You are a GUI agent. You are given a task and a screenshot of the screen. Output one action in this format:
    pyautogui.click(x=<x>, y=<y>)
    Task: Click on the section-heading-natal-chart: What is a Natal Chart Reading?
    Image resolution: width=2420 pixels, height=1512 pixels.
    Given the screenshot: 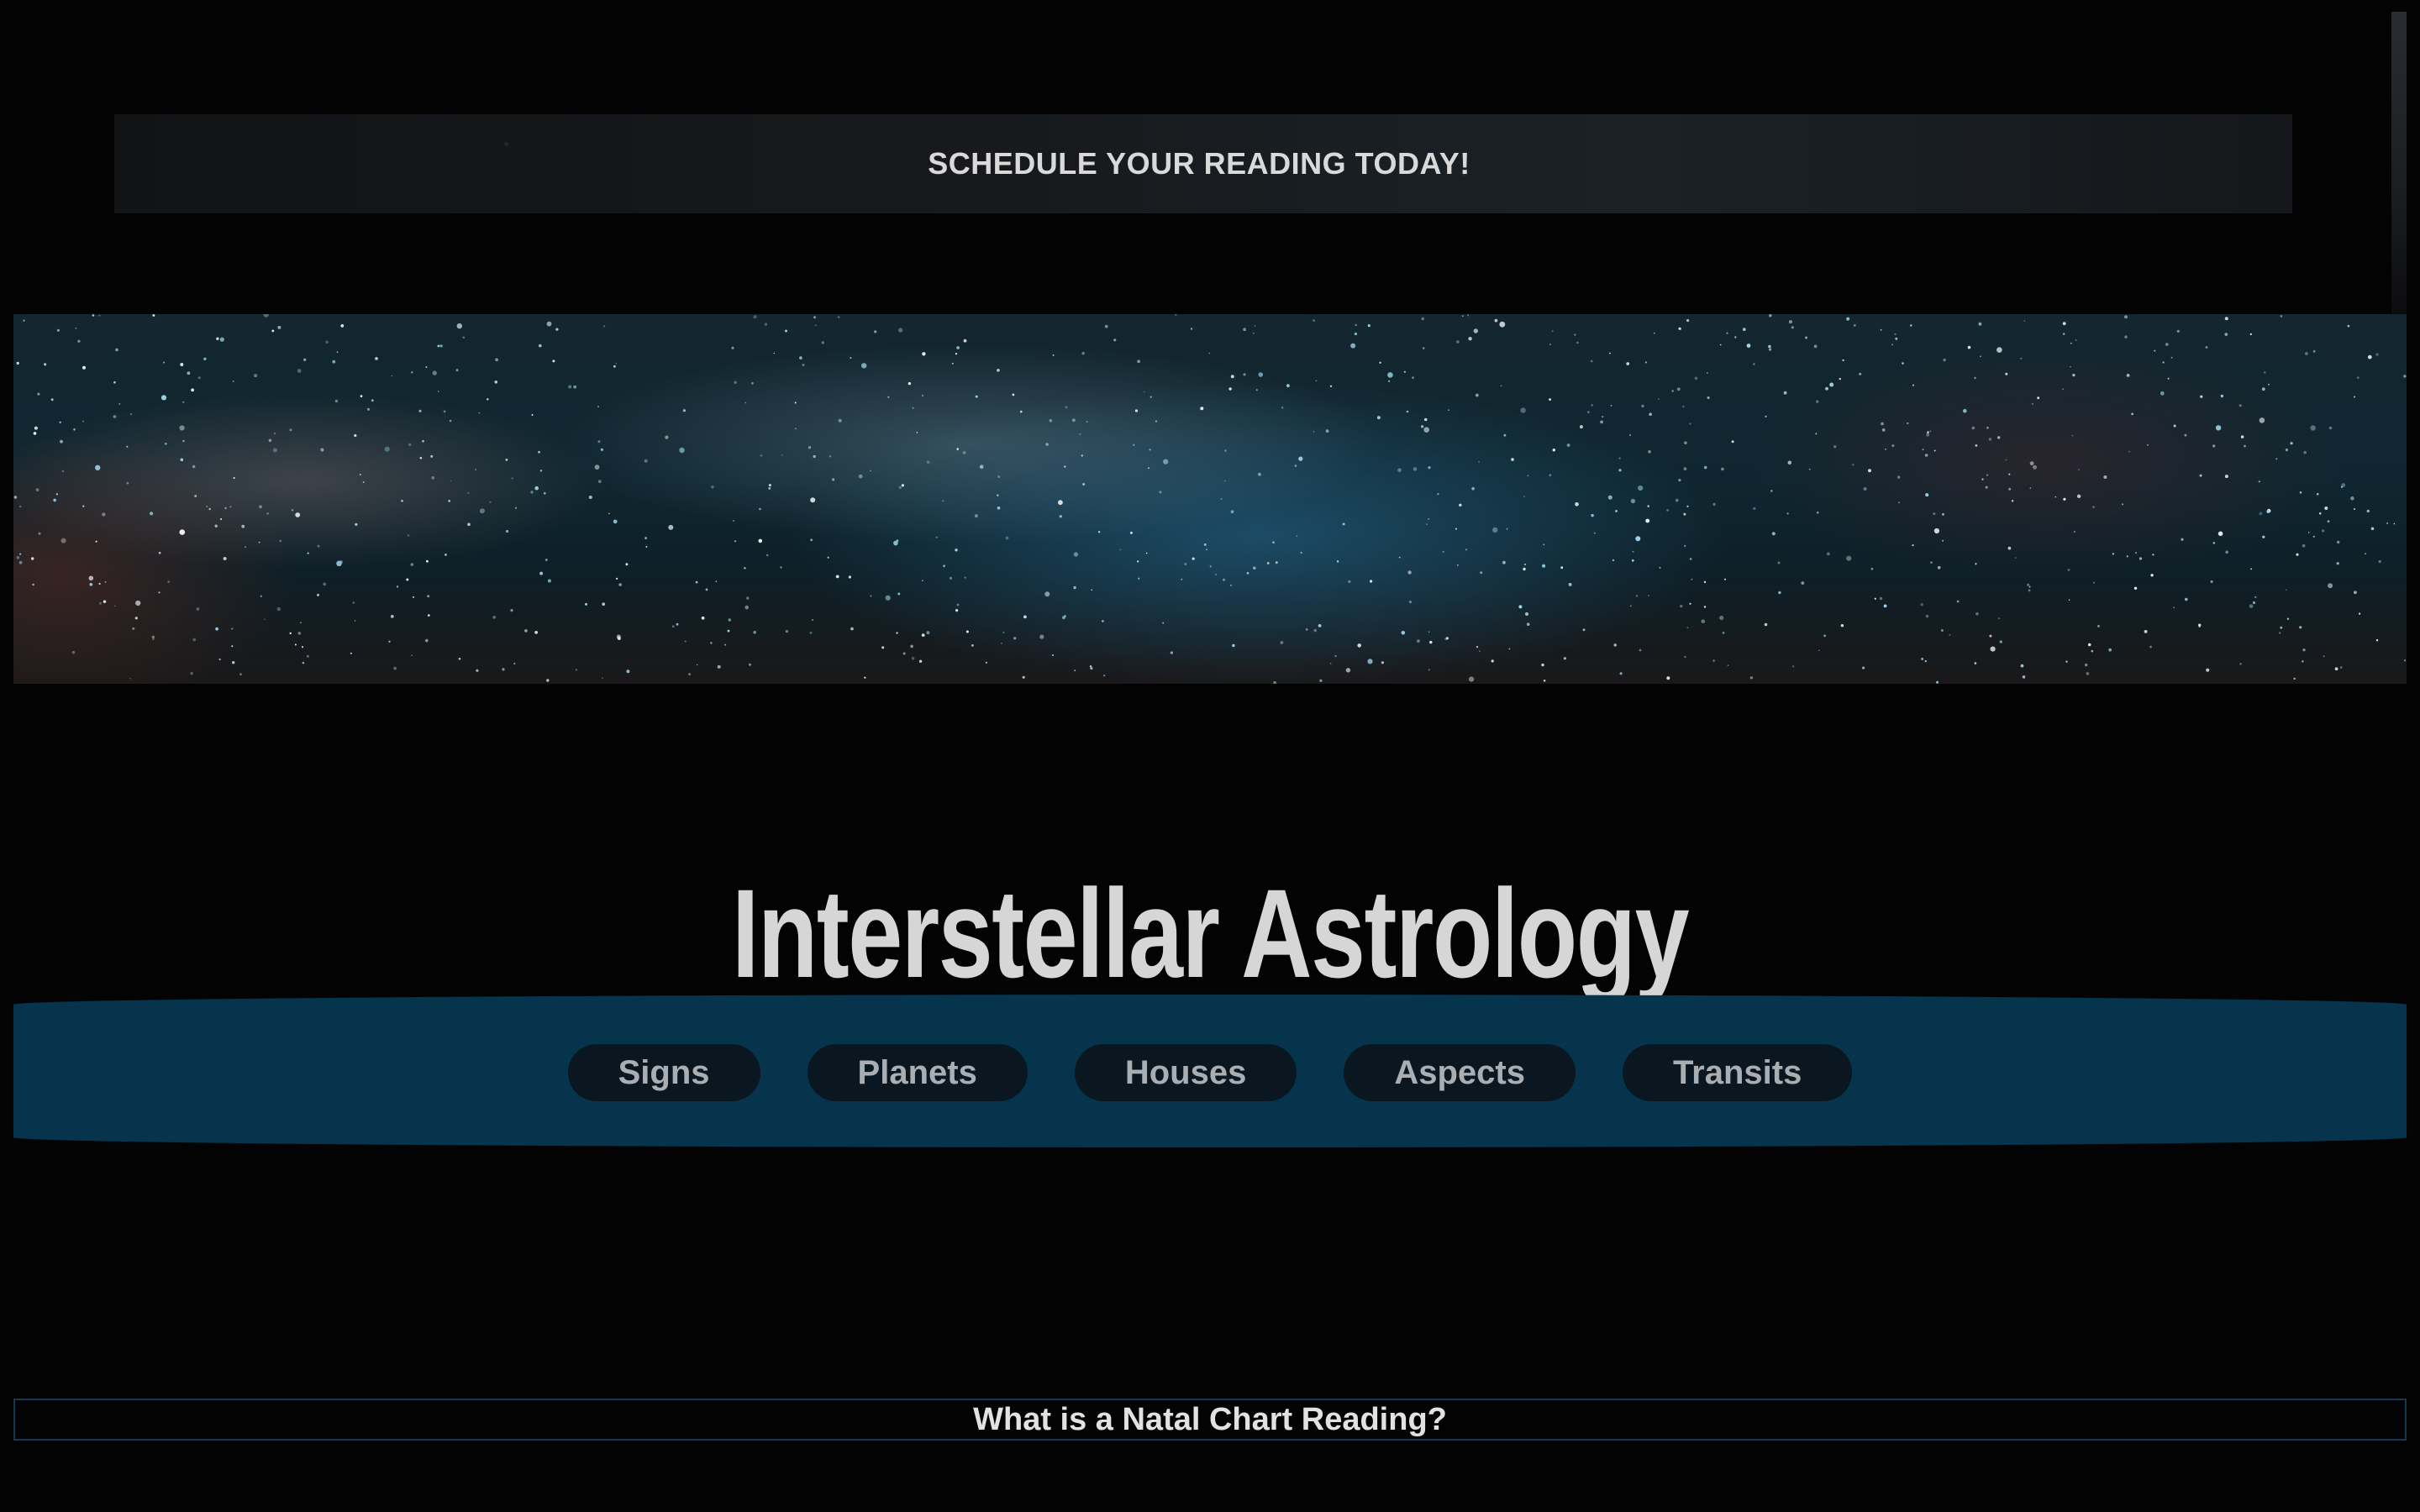 What is the action you would take?
    pyautogui.click(x=1210, y=1420)
    